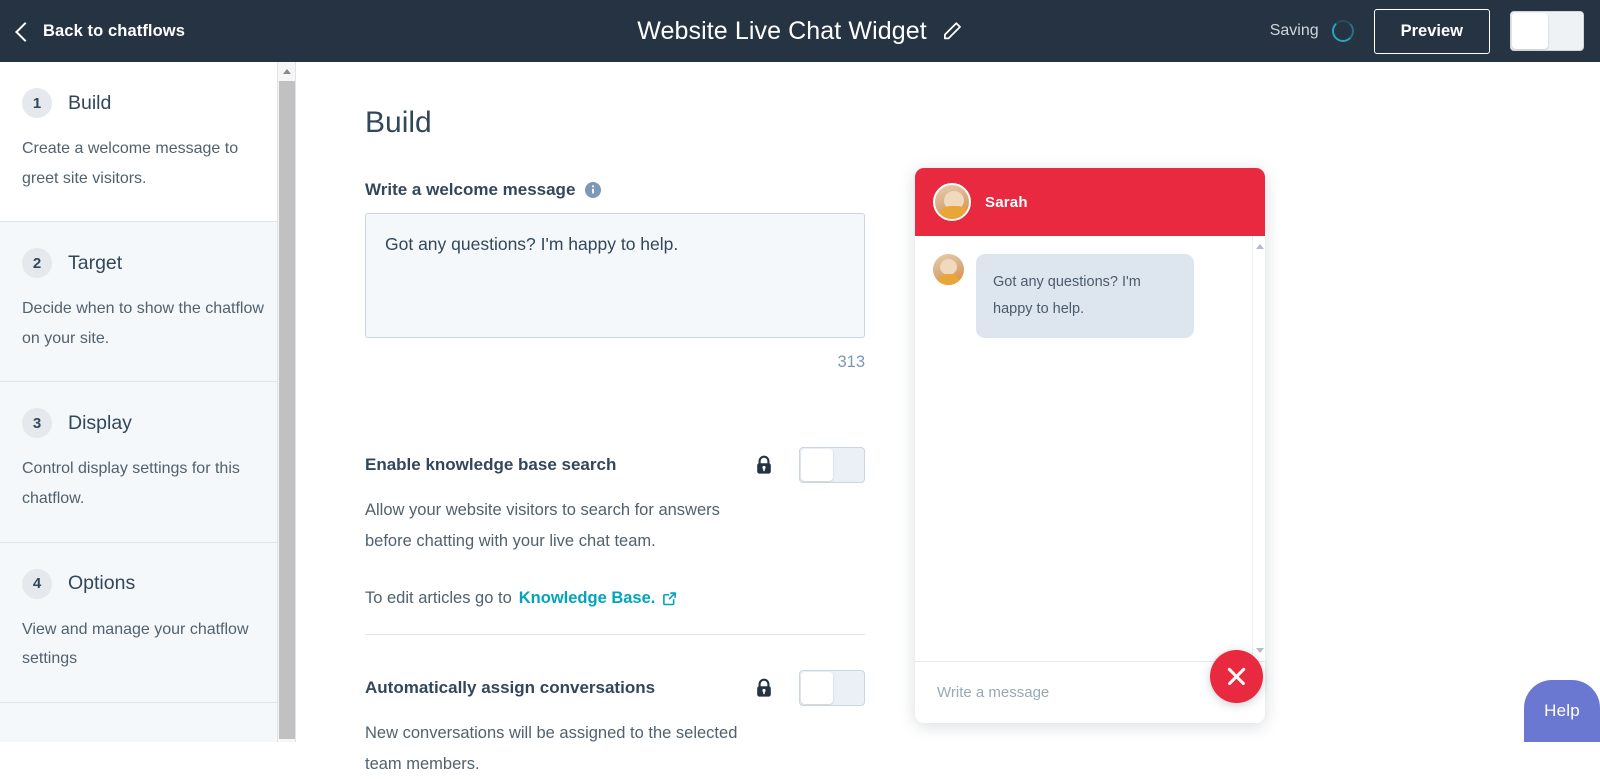 The image size is (1600, 779). I want to click on loading-spinner-icon, so click(1342, 31).